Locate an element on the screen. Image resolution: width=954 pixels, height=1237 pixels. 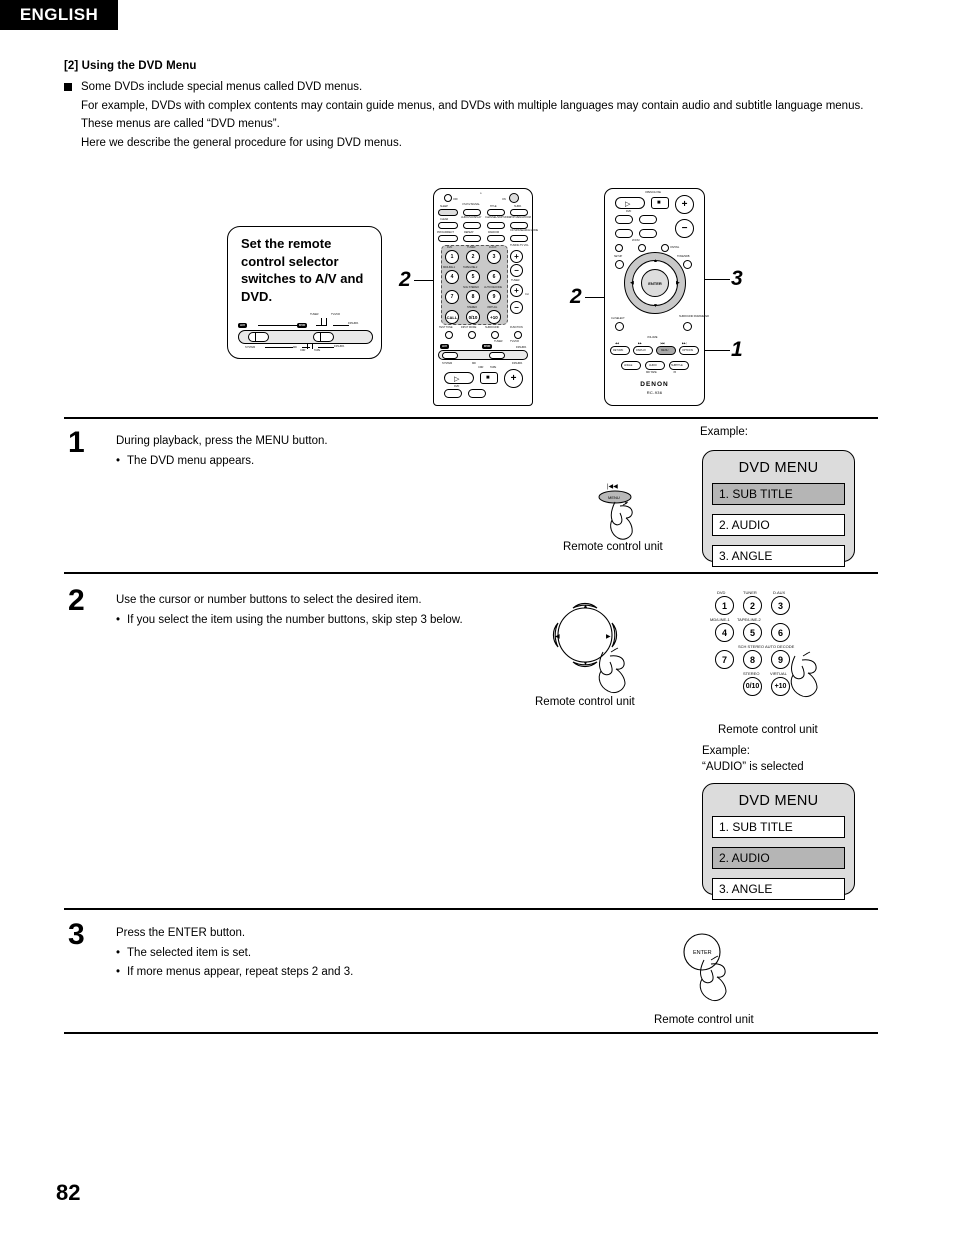
svg-text: MENU is located at coordinates (614, 497).